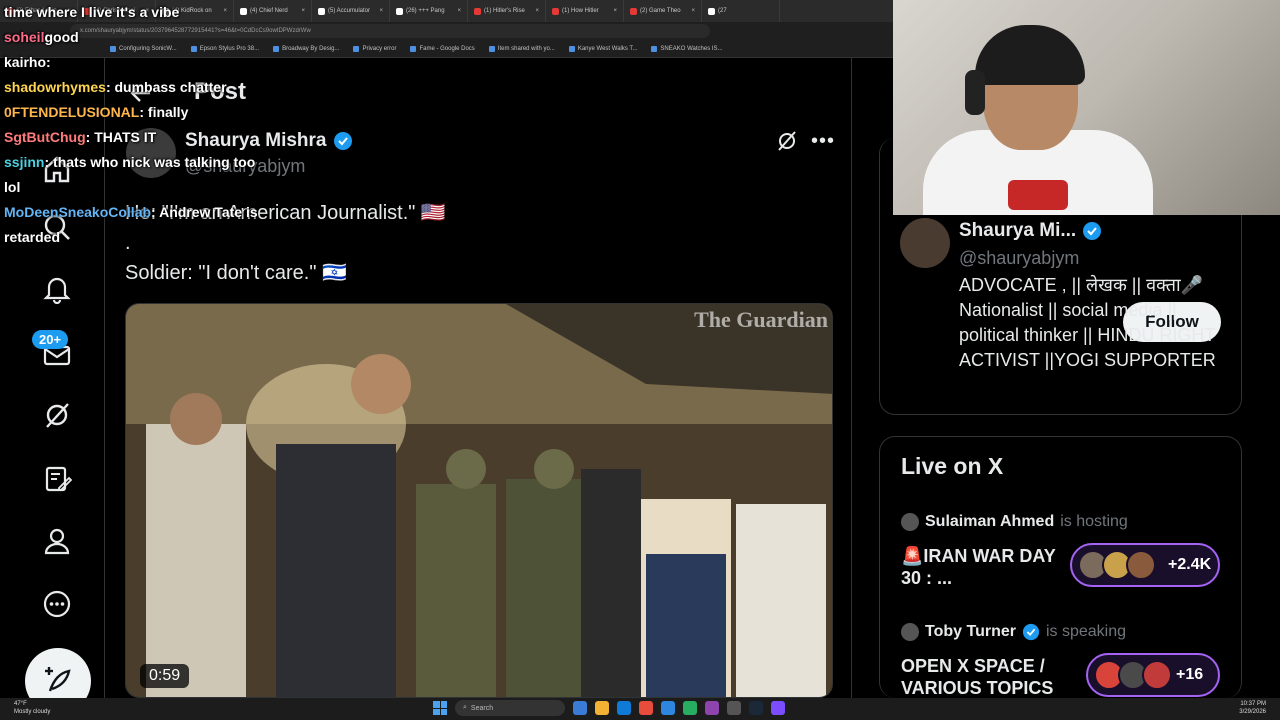 The width and height of the screenshot is (1280, 720). I want to click on chat-username: SgtButChug, so click(45, 137).